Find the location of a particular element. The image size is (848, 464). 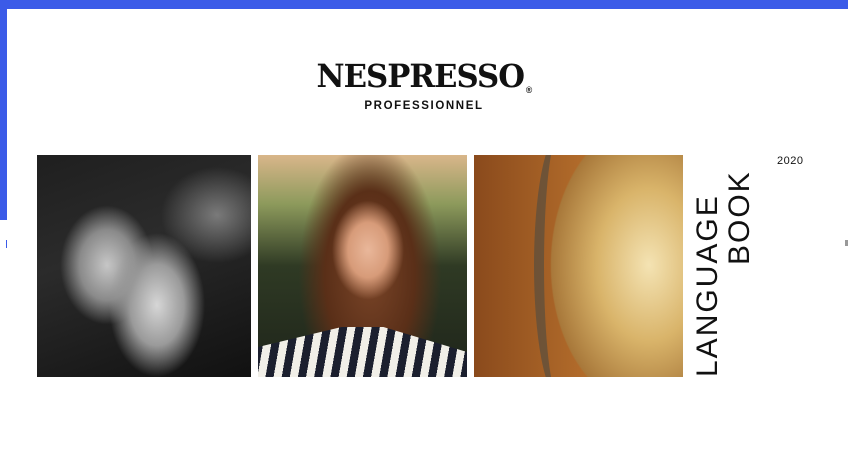

cover-title: LANGUAGE BOOK is located at coordinates (731, 266).